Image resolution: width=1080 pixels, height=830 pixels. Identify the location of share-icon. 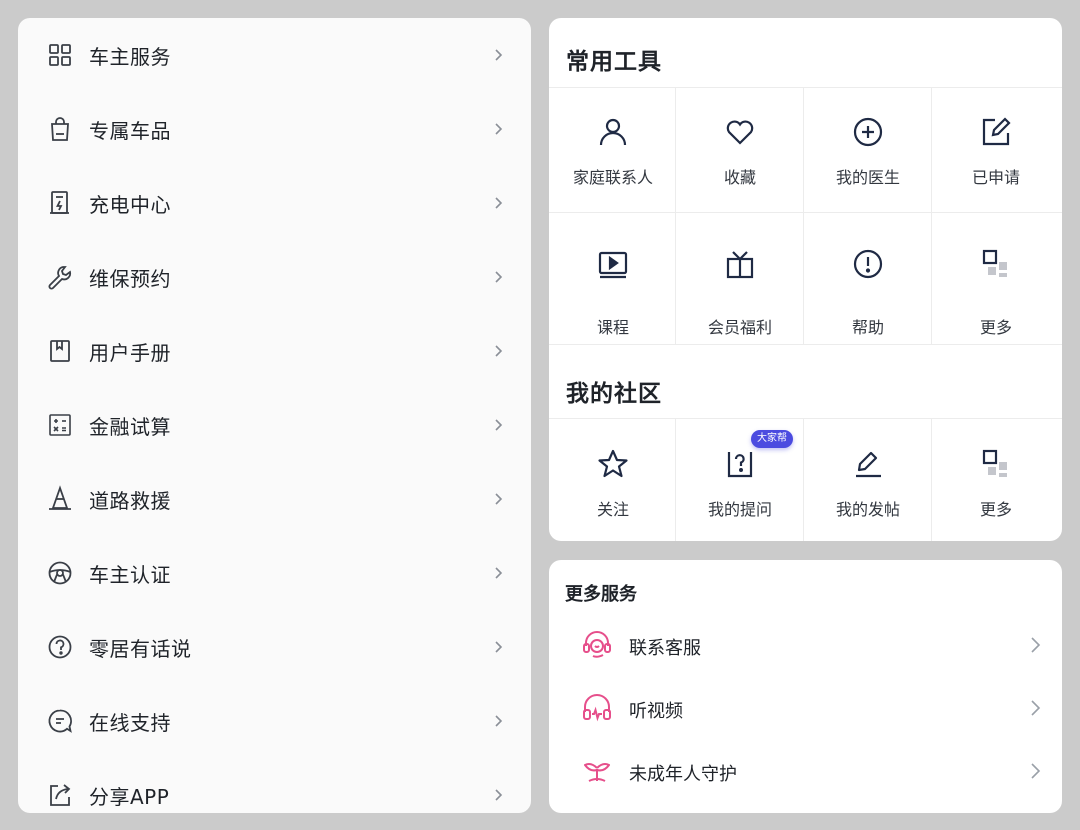
(60, 795).